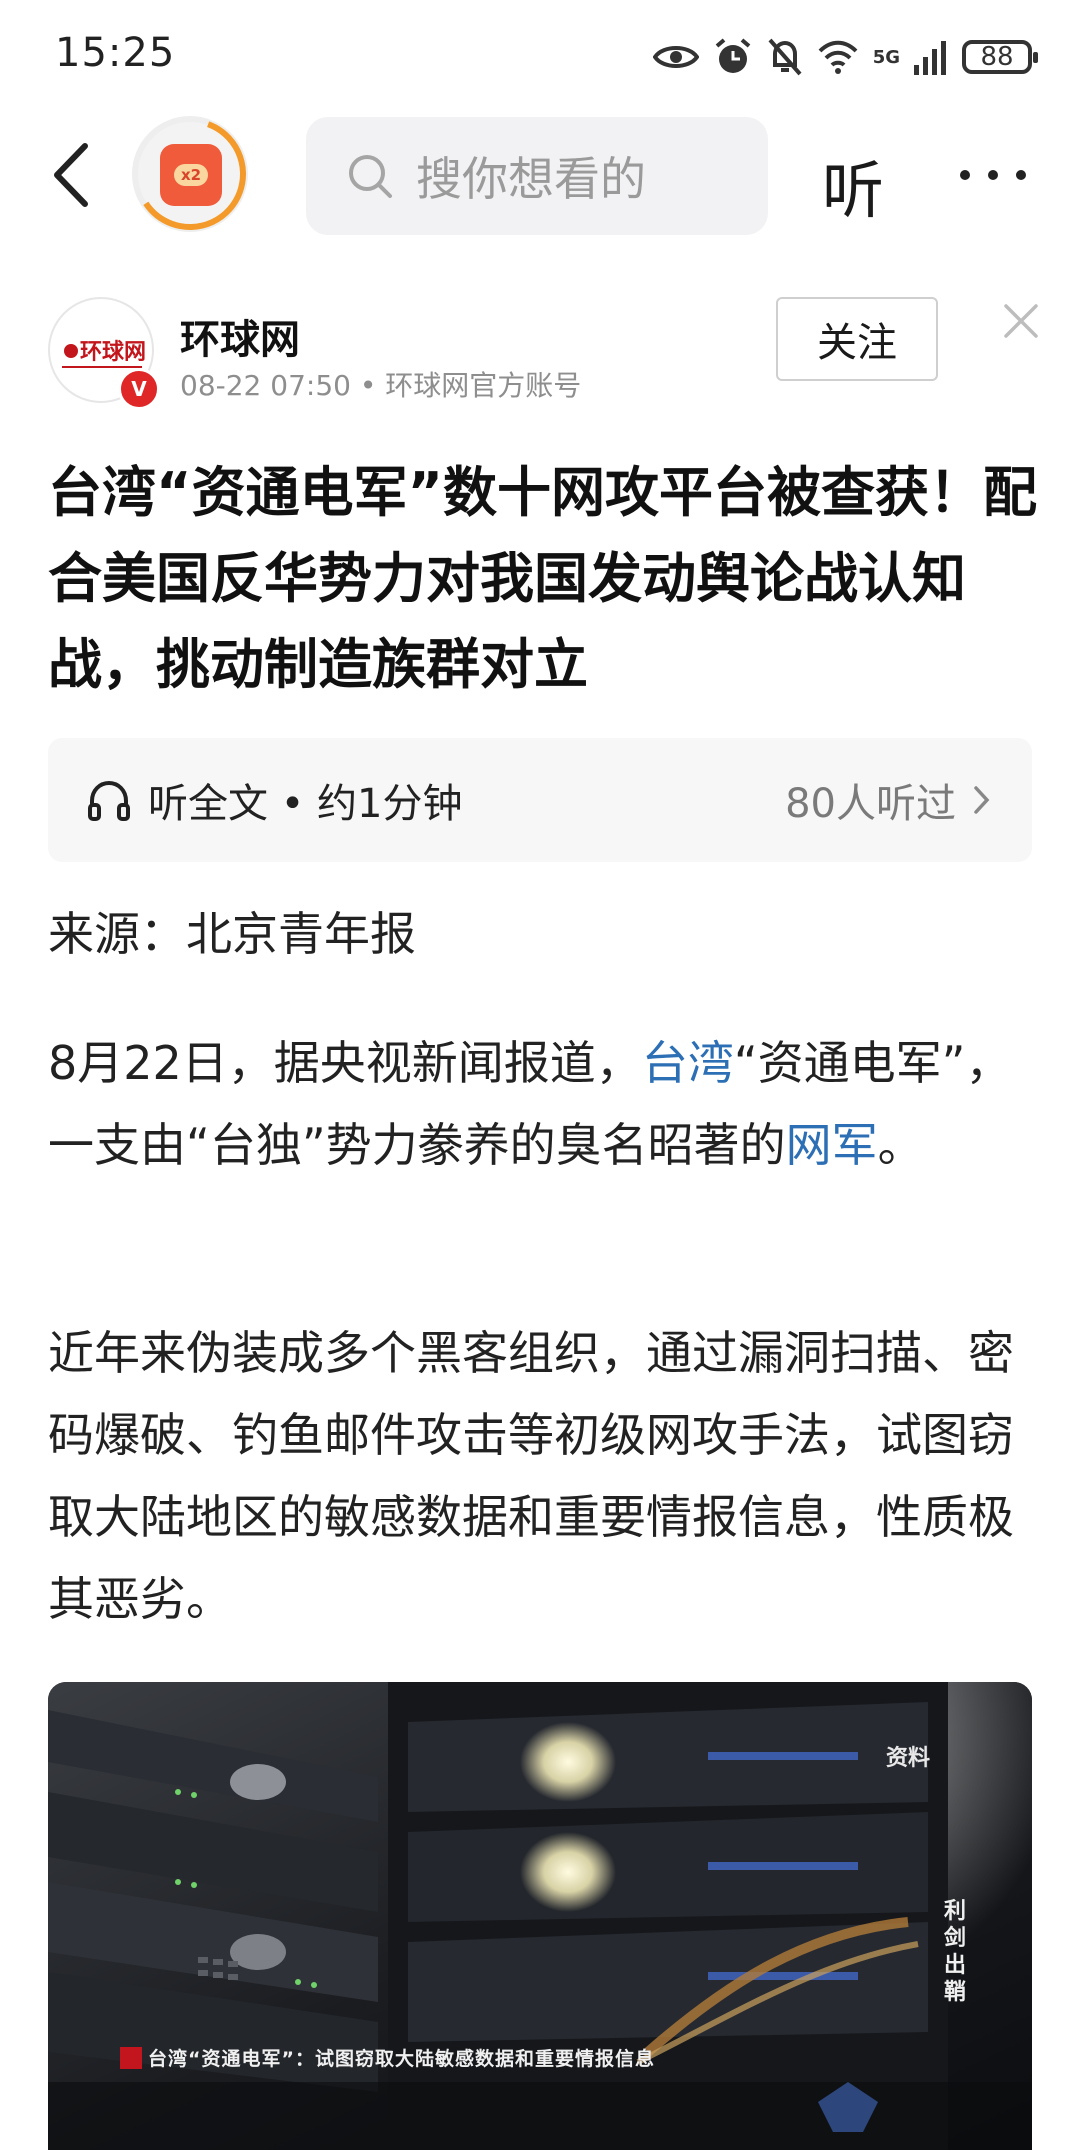 The height and width of the screenshot is (2150, 1080). What do you see at coordinates (540, 800) in the screenshot?
I see `listen-full-text-bar: 听全文 • 约1分钟 80人听过` at bounding box center [540, 800].